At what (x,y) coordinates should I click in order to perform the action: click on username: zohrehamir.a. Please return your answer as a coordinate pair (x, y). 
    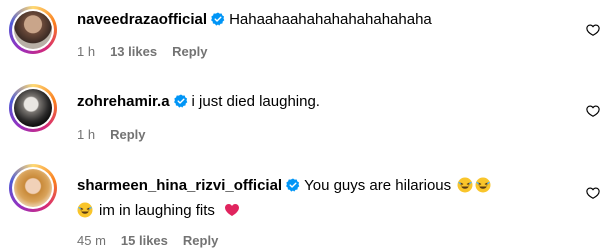
    Looking at the image, I should click on (123, 101).